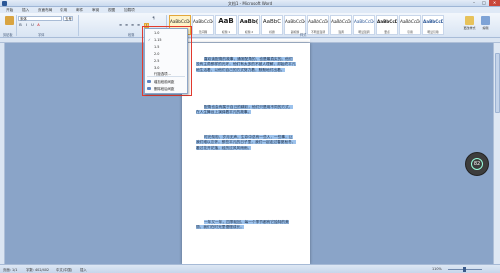 This screenshot has height=273, width=500. Describe the element at coordinates (156, 33) in the screenshot. I see `spacing-option: 1.0` at that location.